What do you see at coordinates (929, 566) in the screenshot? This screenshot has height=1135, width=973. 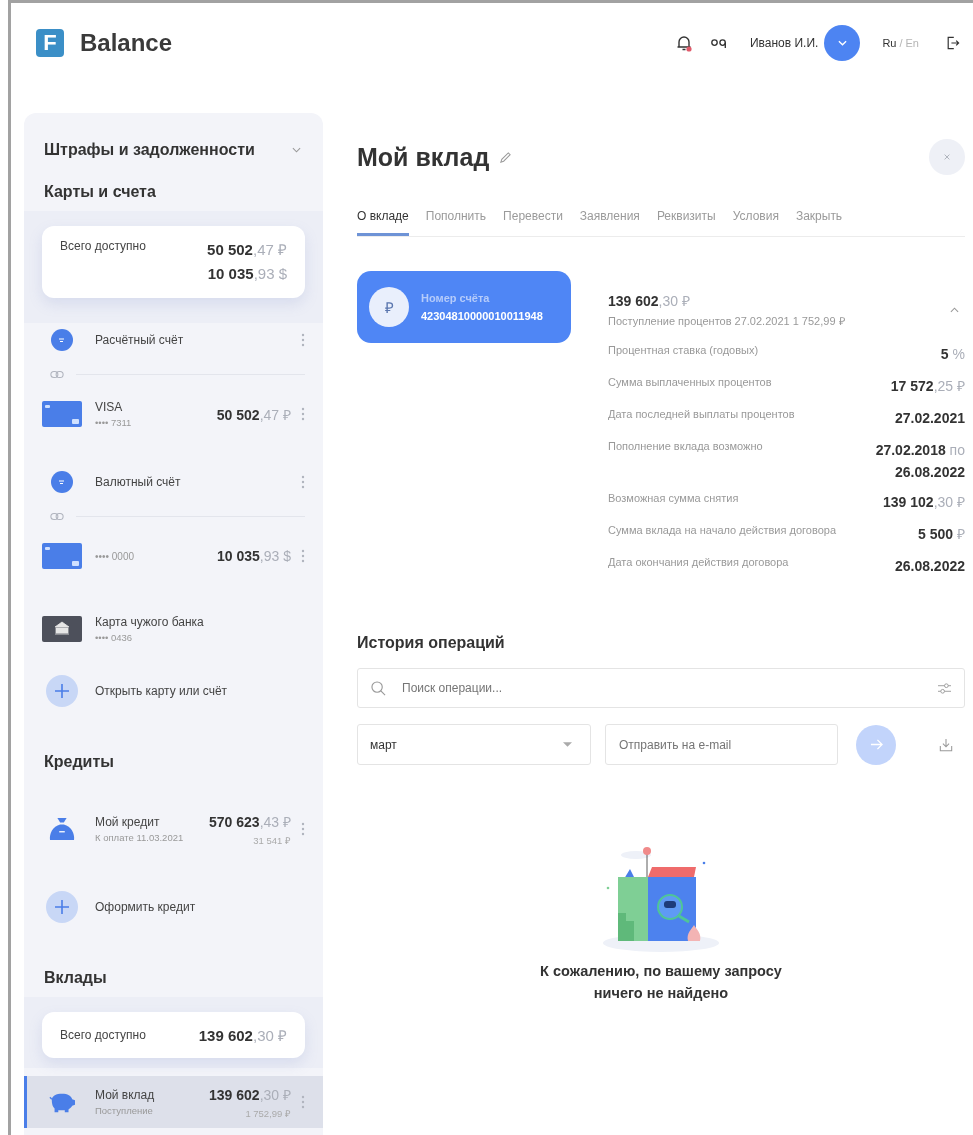 I see `detail-value: 26.08.2022` at bounding box center [929, 566].